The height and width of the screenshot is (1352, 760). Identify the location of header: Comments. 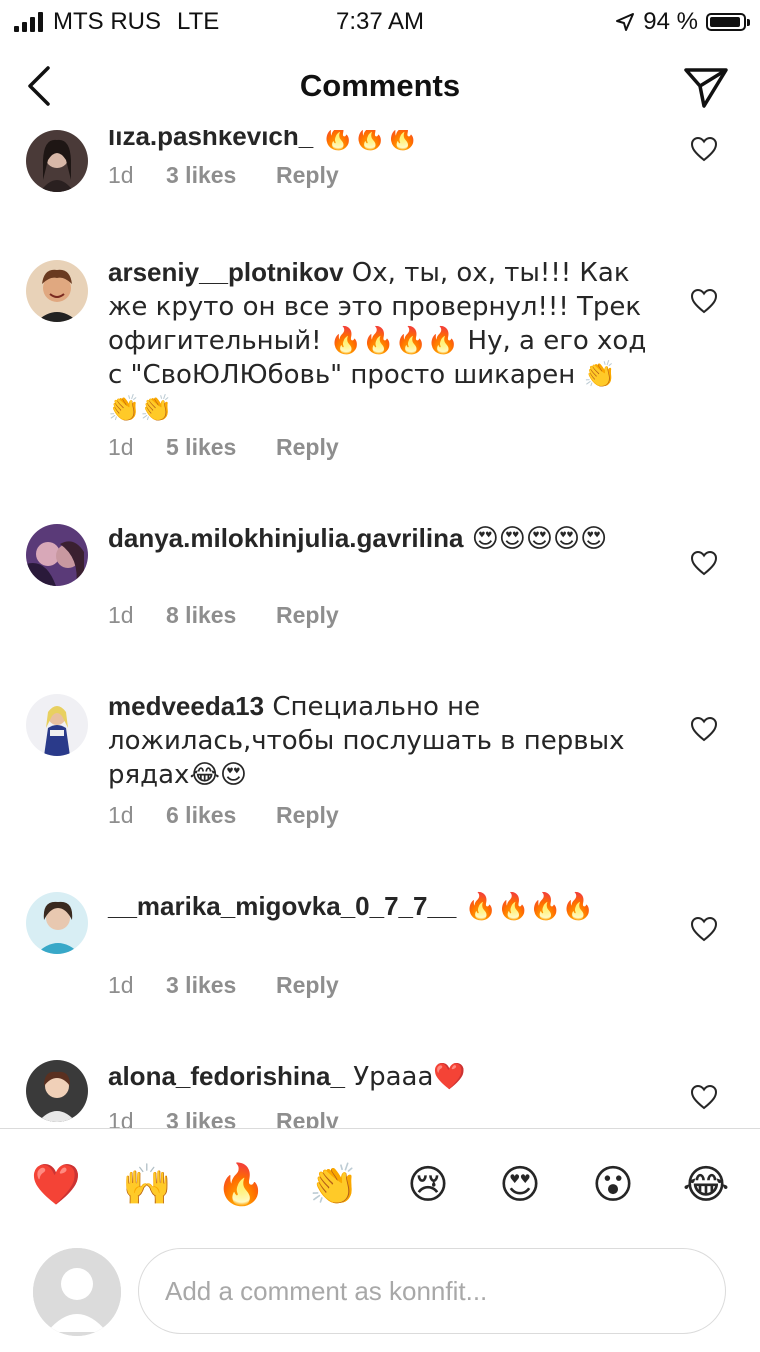
(380, 86).